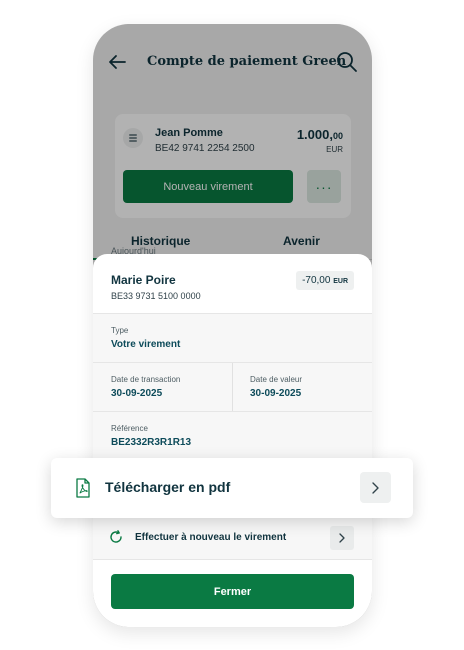 The image size is (464, 650). Describe the element at coordinates (120, 330) in the screenshot. I see `type-label: Type` at that location.